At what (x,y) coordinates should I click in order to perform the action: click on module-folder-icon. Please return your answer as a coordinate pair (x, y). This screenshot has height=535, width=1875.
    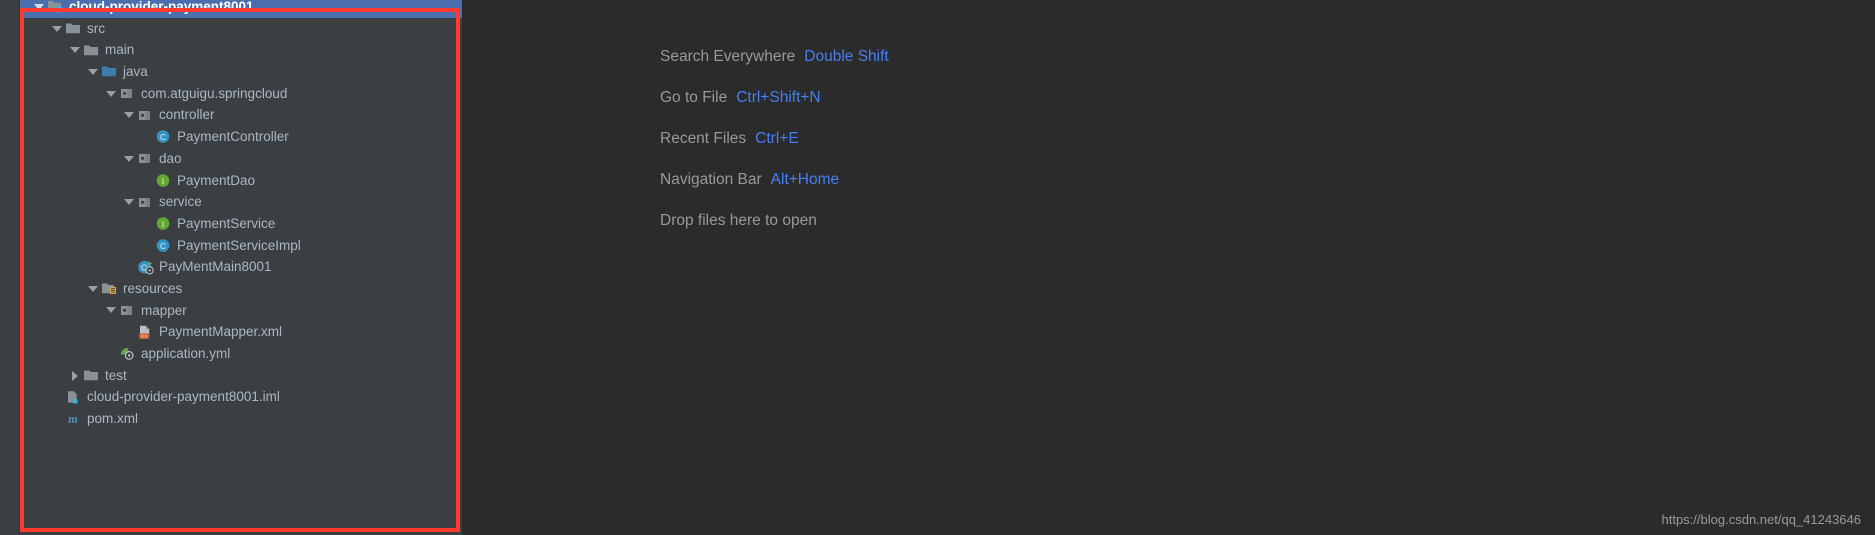
    Looking at the image, I should click on (56, 8).